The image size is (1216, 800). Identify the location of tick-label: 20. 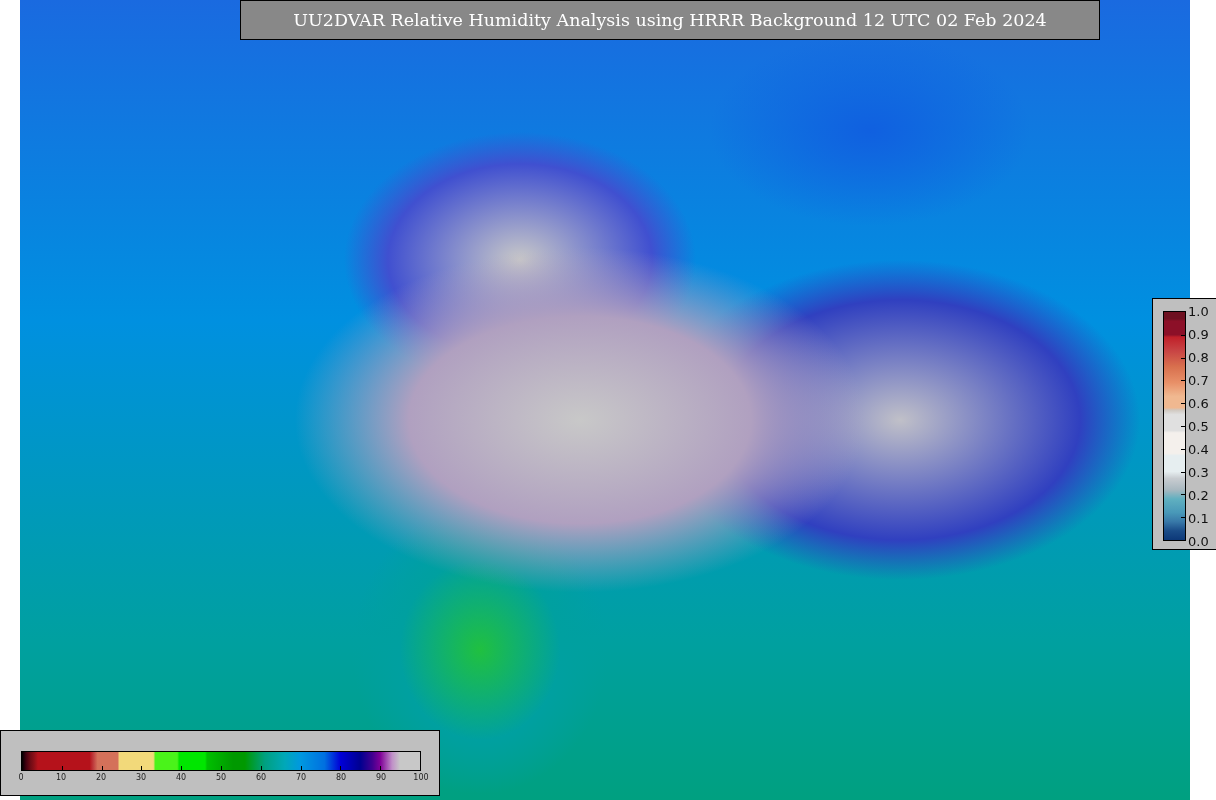
(101, 778).